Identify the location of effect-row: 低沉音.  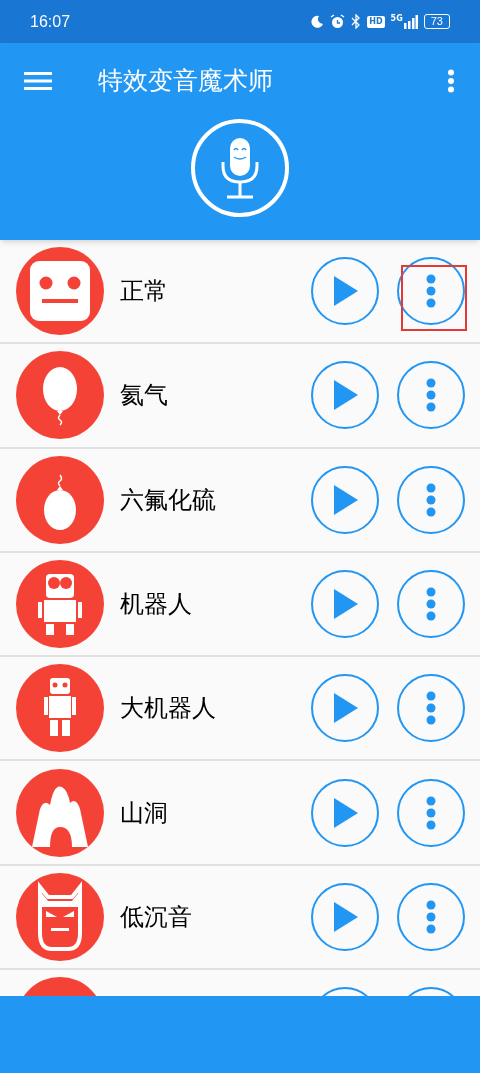
(240, 918).